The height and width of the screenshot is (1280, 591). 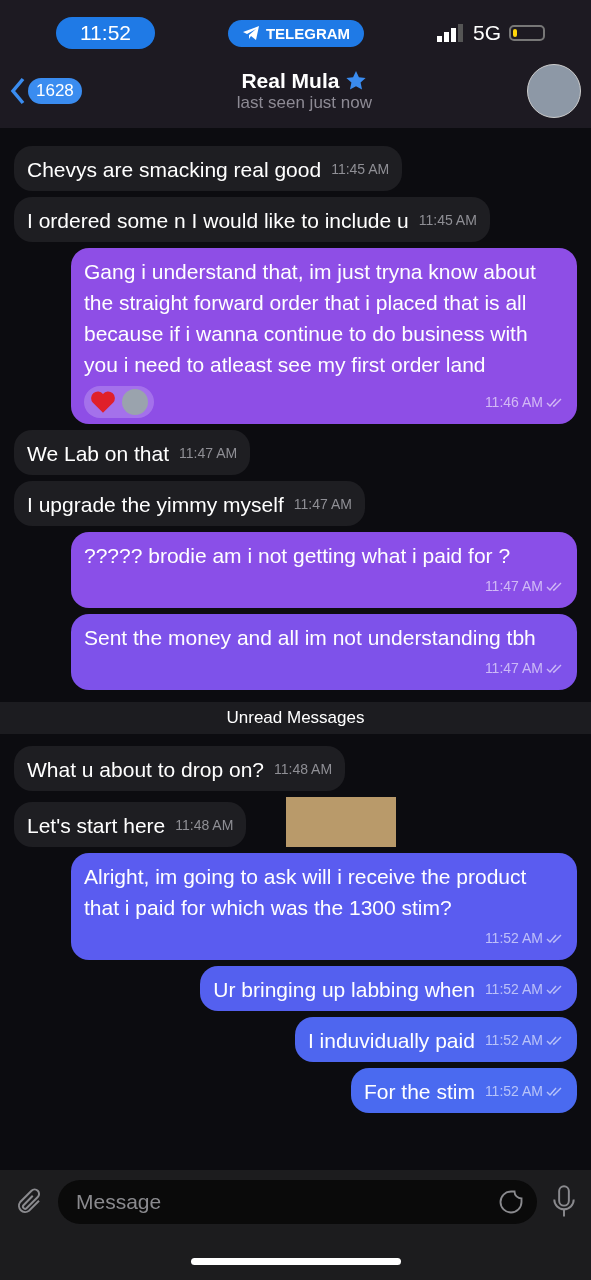 I want to click on message-bubble: For the stim 11:52 AM, so click(x=464, y=1090).